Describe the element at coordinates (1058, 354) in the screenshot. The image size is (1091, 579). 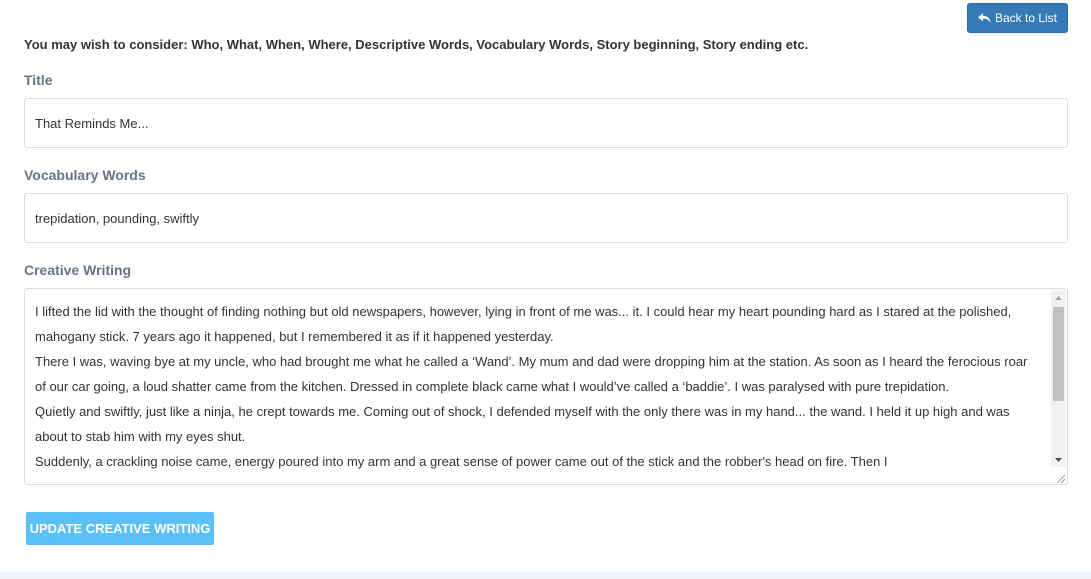
I see `scroll-thumb` at that location.